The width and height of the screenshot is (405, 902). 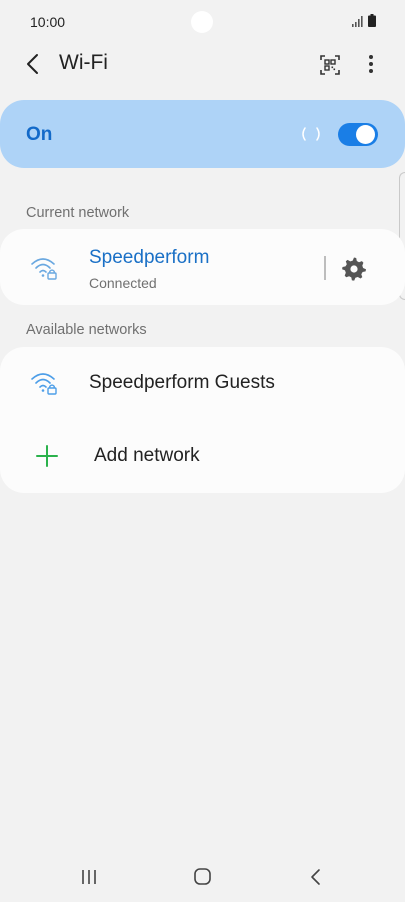 I want to click on wifi-switch, so click(x=358, y=134).